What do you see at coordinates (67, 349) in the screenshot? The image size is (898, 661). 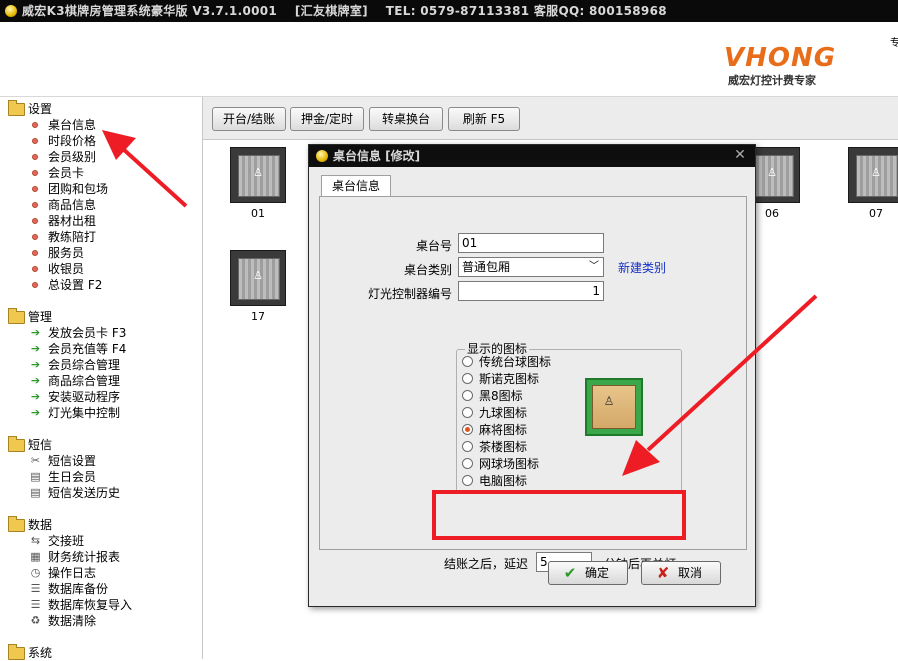 I see `sidebar-item-recharge: ➔ 会员充值等 F4` at bounding box center [67, 349].